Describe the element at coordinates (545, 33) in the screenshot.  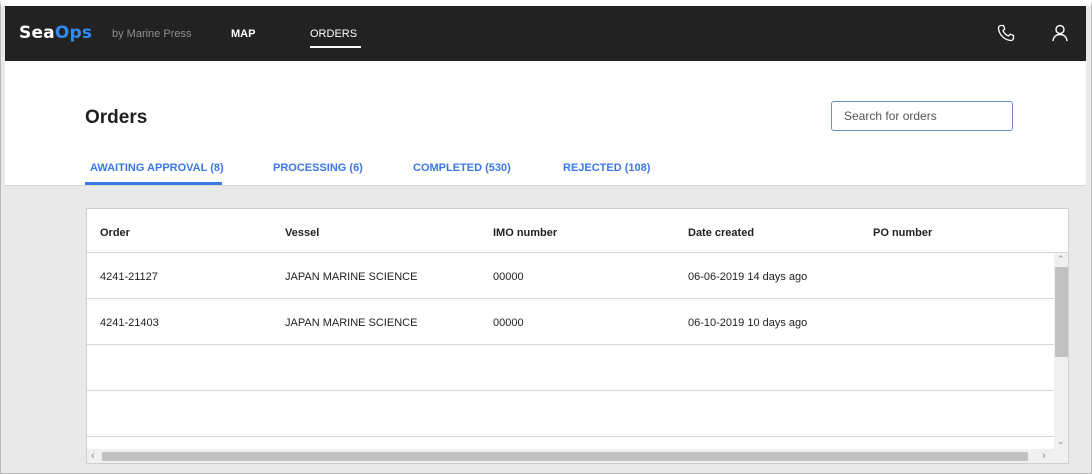
I see `top-navigation-bar: SeaOps by Marine Press MAP ORDERS` at that location.